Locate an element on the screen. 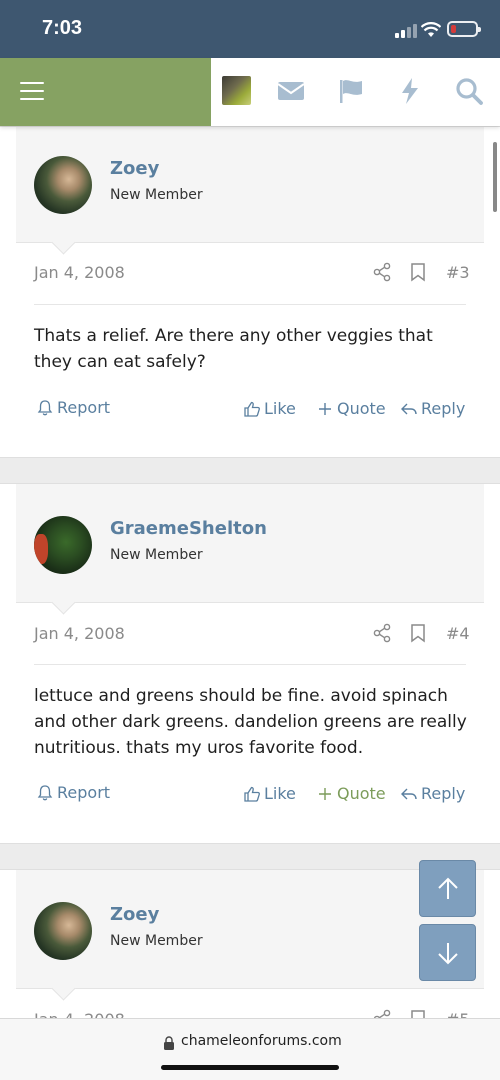 The image size is (500, 1080). wifi-icon is located at coordinates (431, 30).